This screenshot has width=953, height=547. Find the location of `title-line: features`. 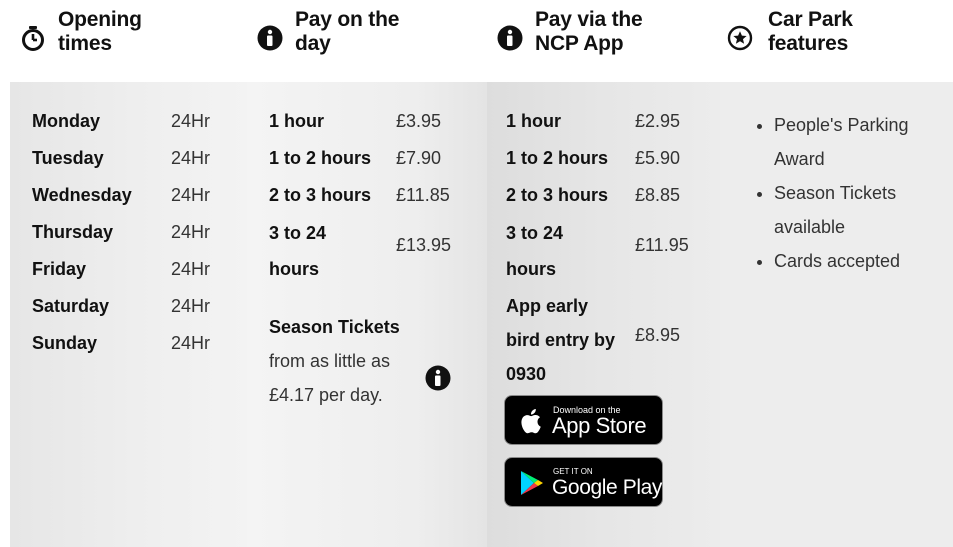

title-line: features is located at coordinates (808, 43).